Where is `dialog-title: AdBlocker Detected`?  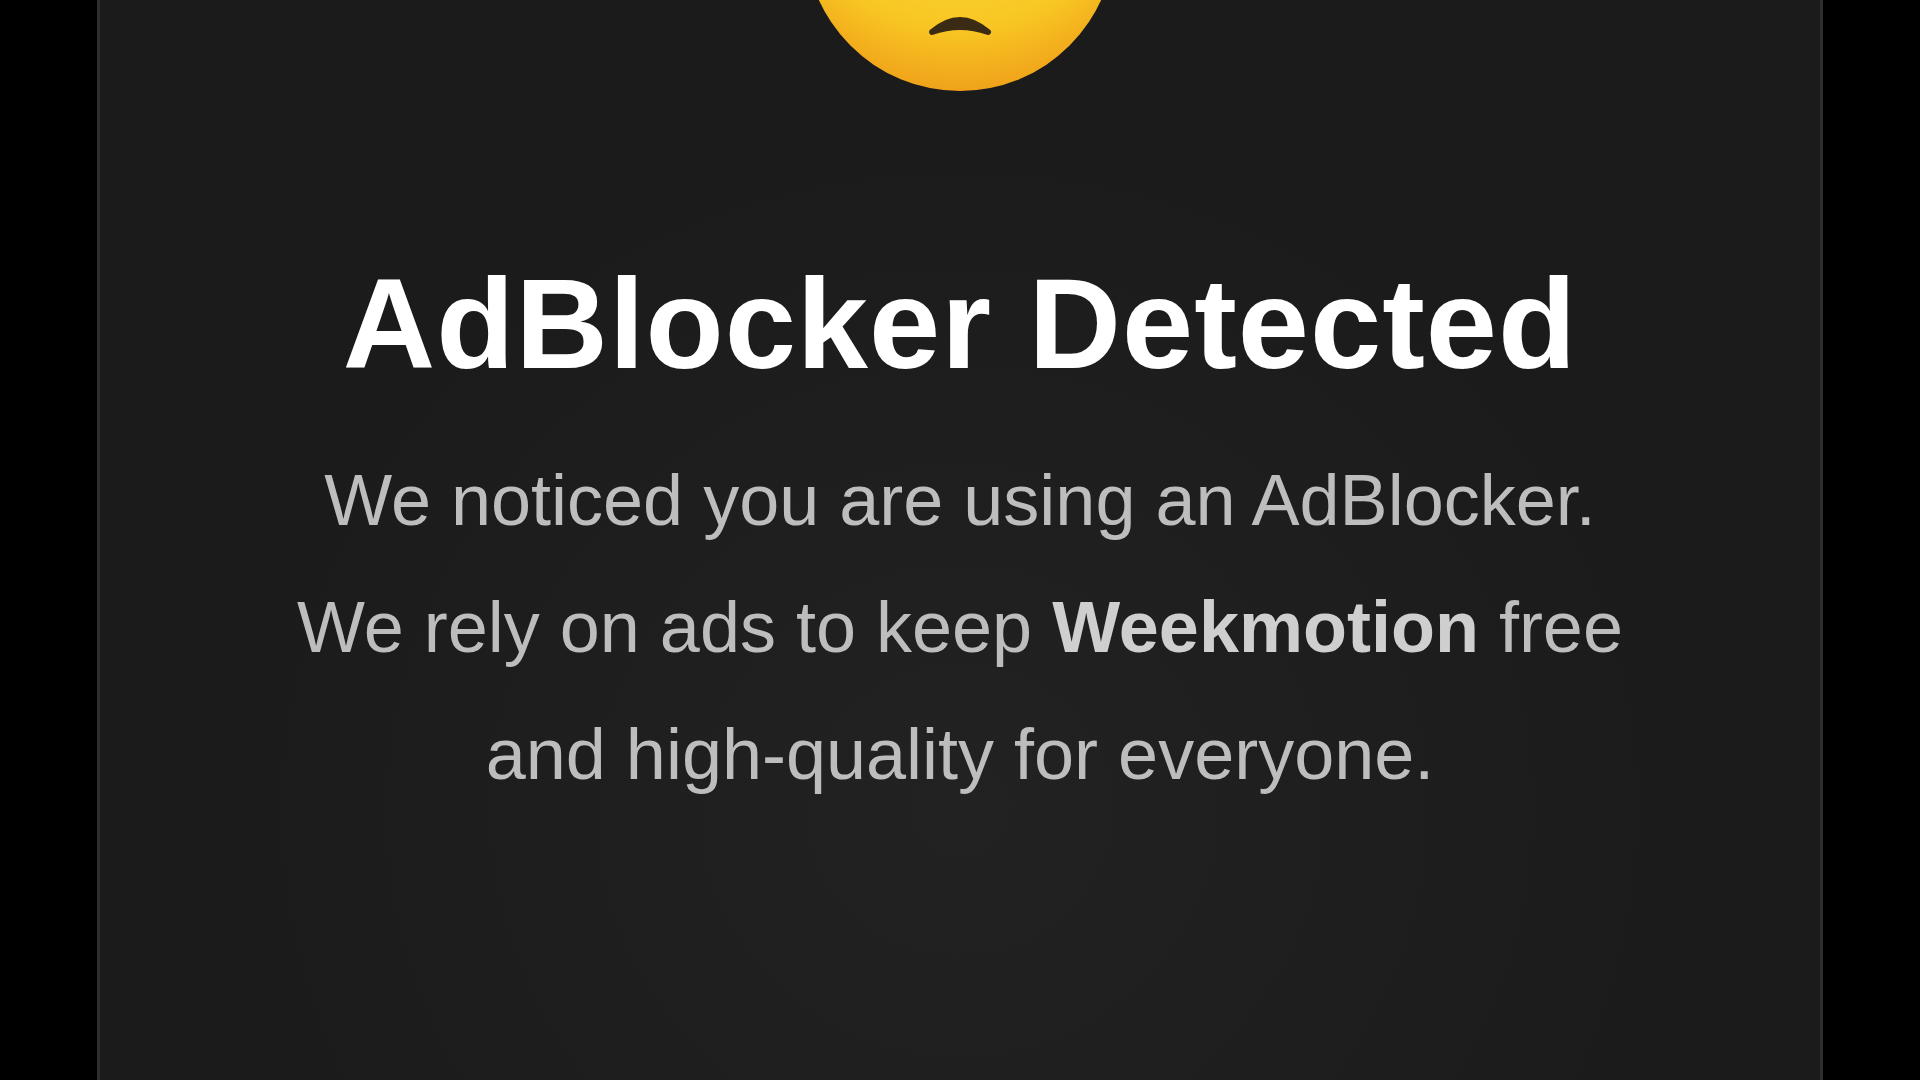 dialog-title: AdBlocker Detected is located at coordinates (960, 324).